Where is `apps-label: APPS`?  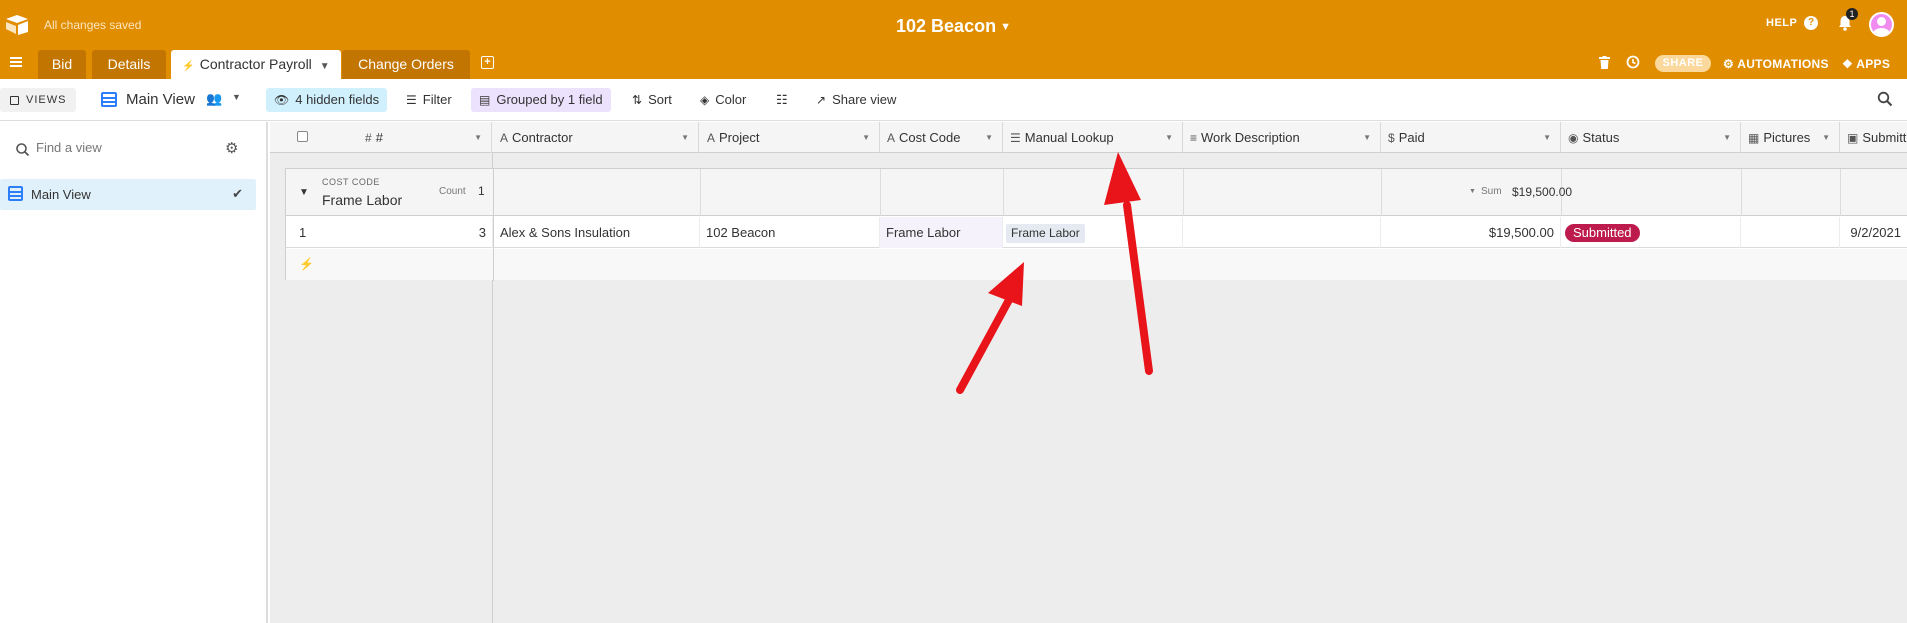
apps-label: APPS is located at coordinates (1873, 64).